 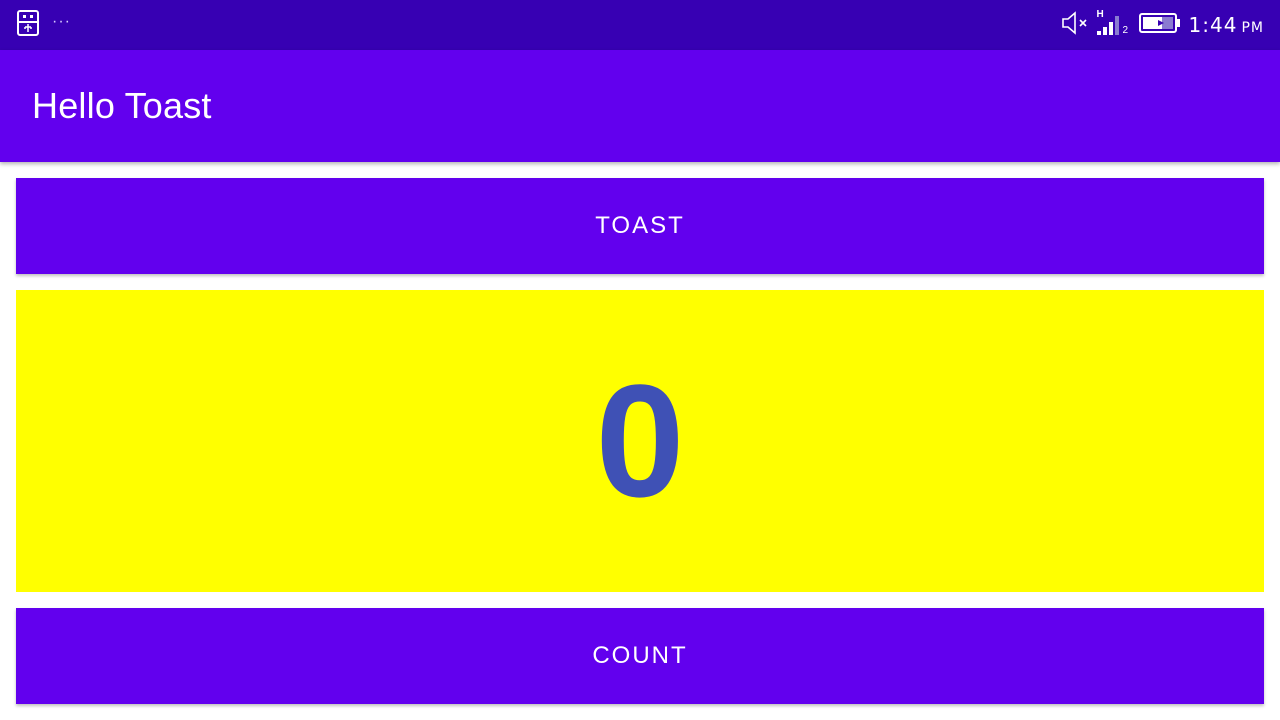 I want to click on status-bar-right: H 2 1:44 PM, so click(x=1158, y=24).